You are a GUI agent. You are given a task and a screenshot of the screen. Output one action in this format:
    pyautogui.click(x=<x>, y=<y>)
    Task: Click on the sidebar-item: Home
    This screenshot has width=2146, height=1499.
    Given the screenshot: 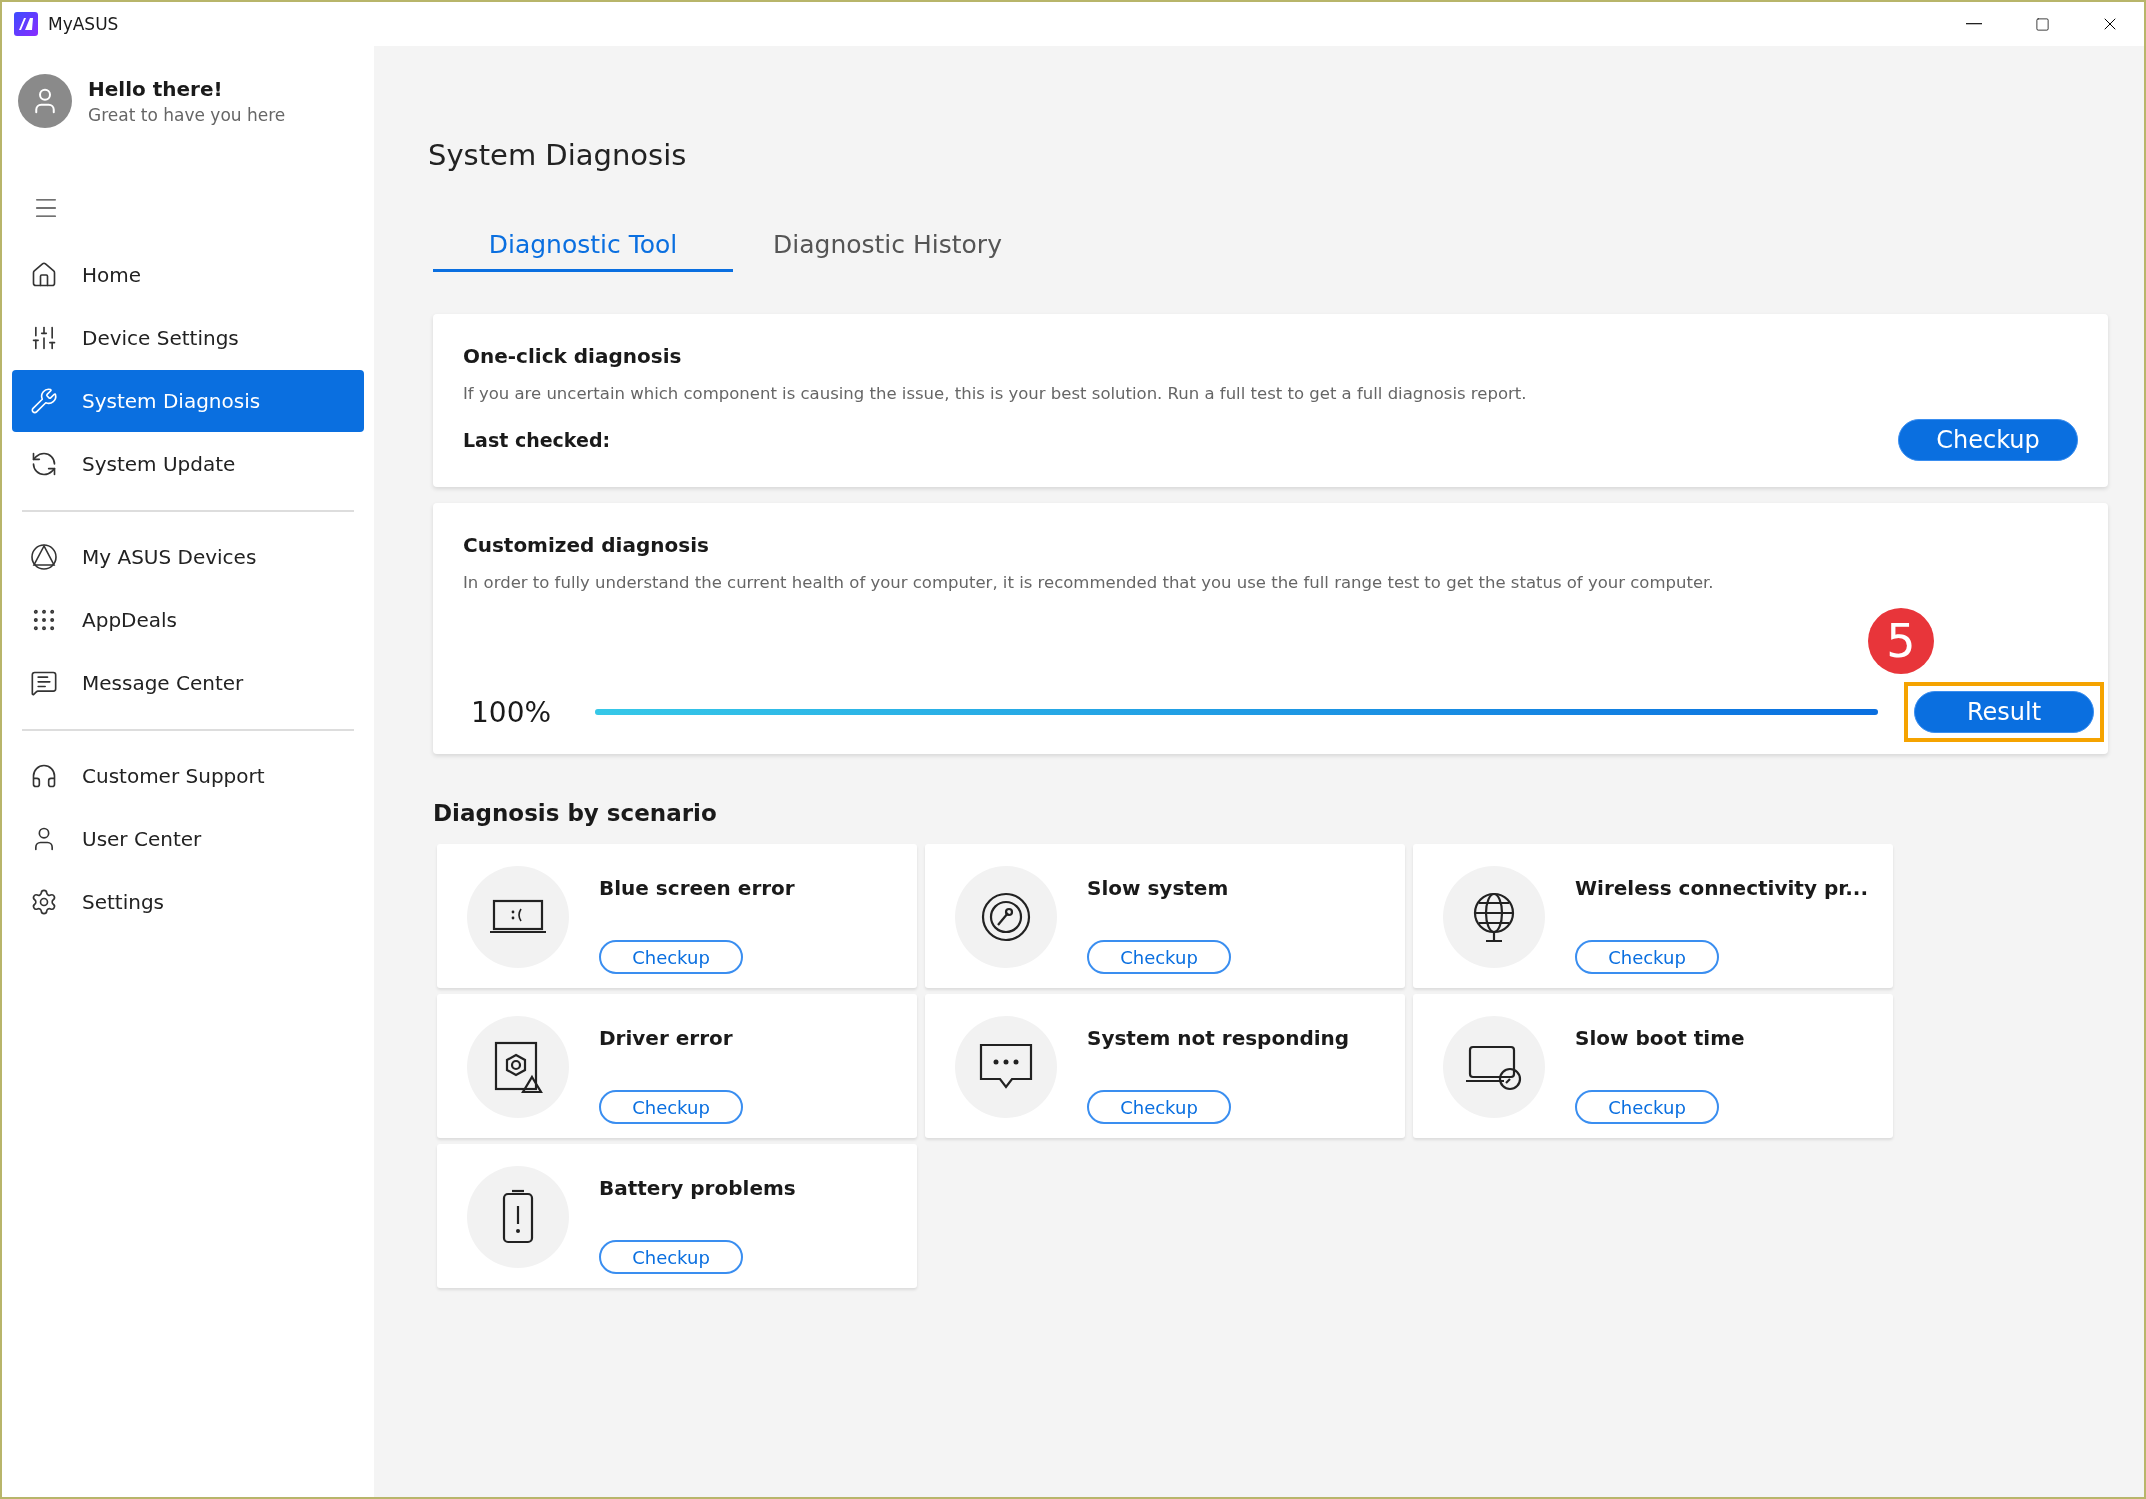 What is the action you would take?
    pyautogui.click(x=188, y=275)
    